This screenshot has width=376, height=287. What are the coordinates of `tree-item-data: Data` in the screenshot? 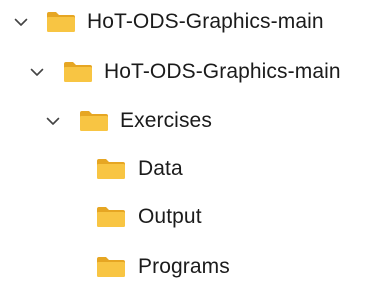 It's located at (139, 169).